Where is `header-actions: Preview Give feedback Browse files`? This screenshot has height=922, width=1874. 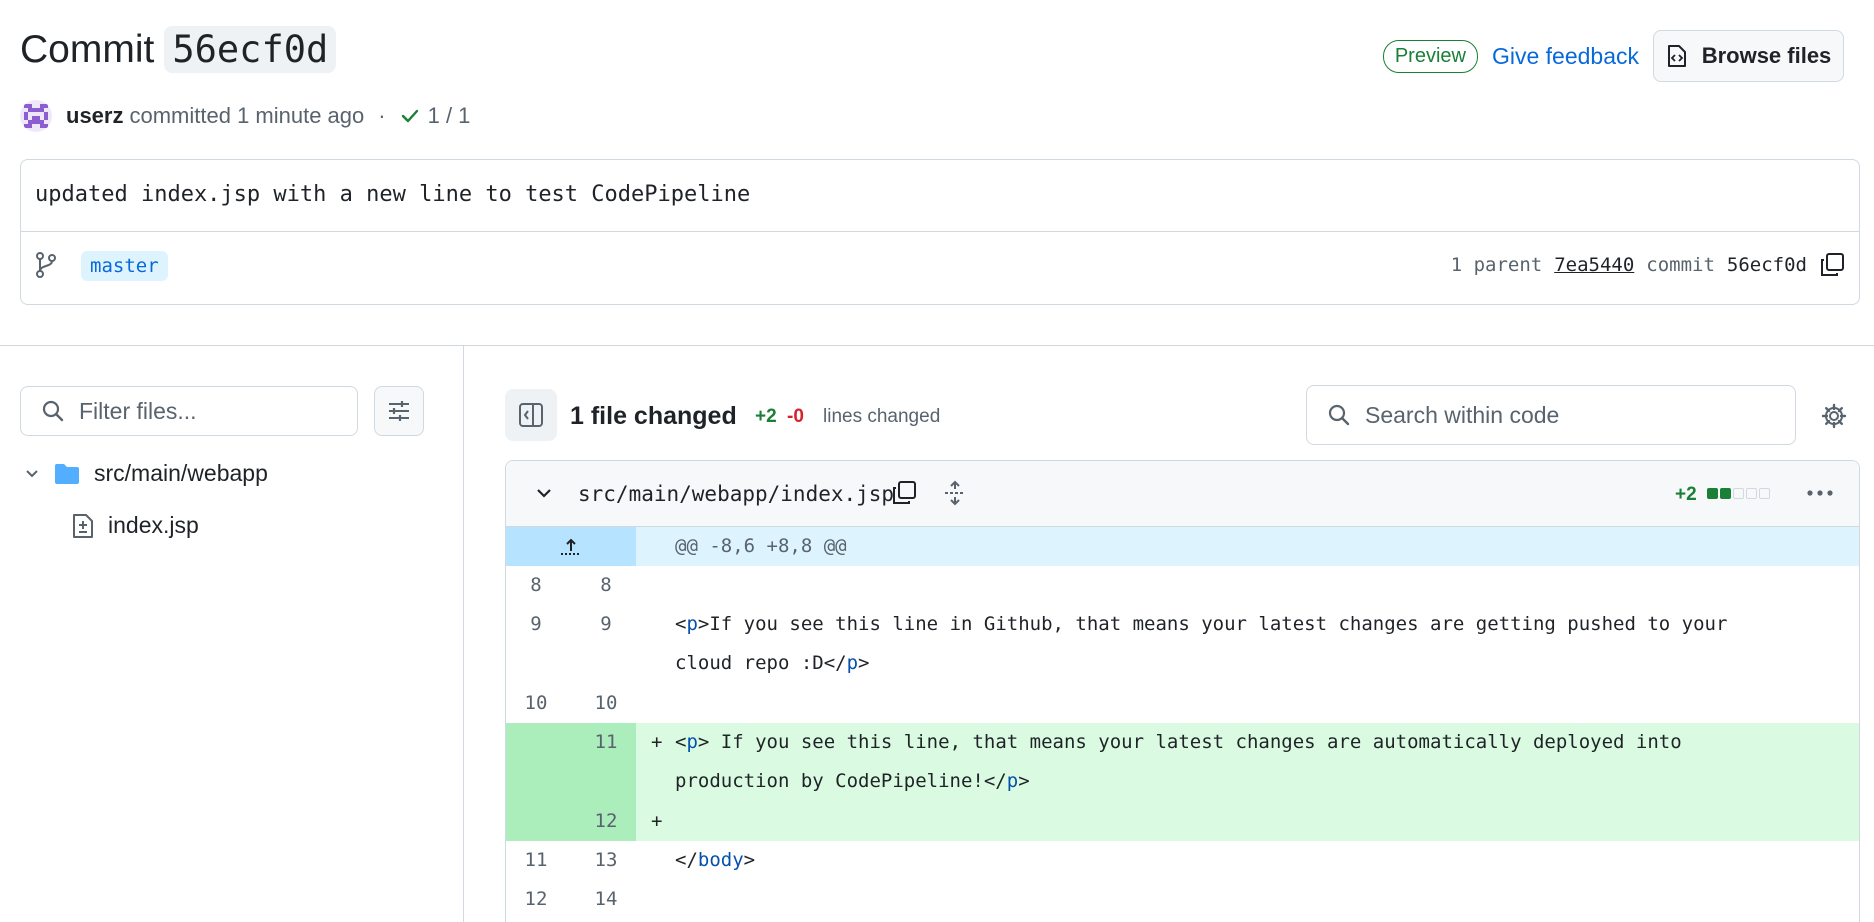 header-actions: Preview Give feedback Browse files is located at coordinates (1613, 56).